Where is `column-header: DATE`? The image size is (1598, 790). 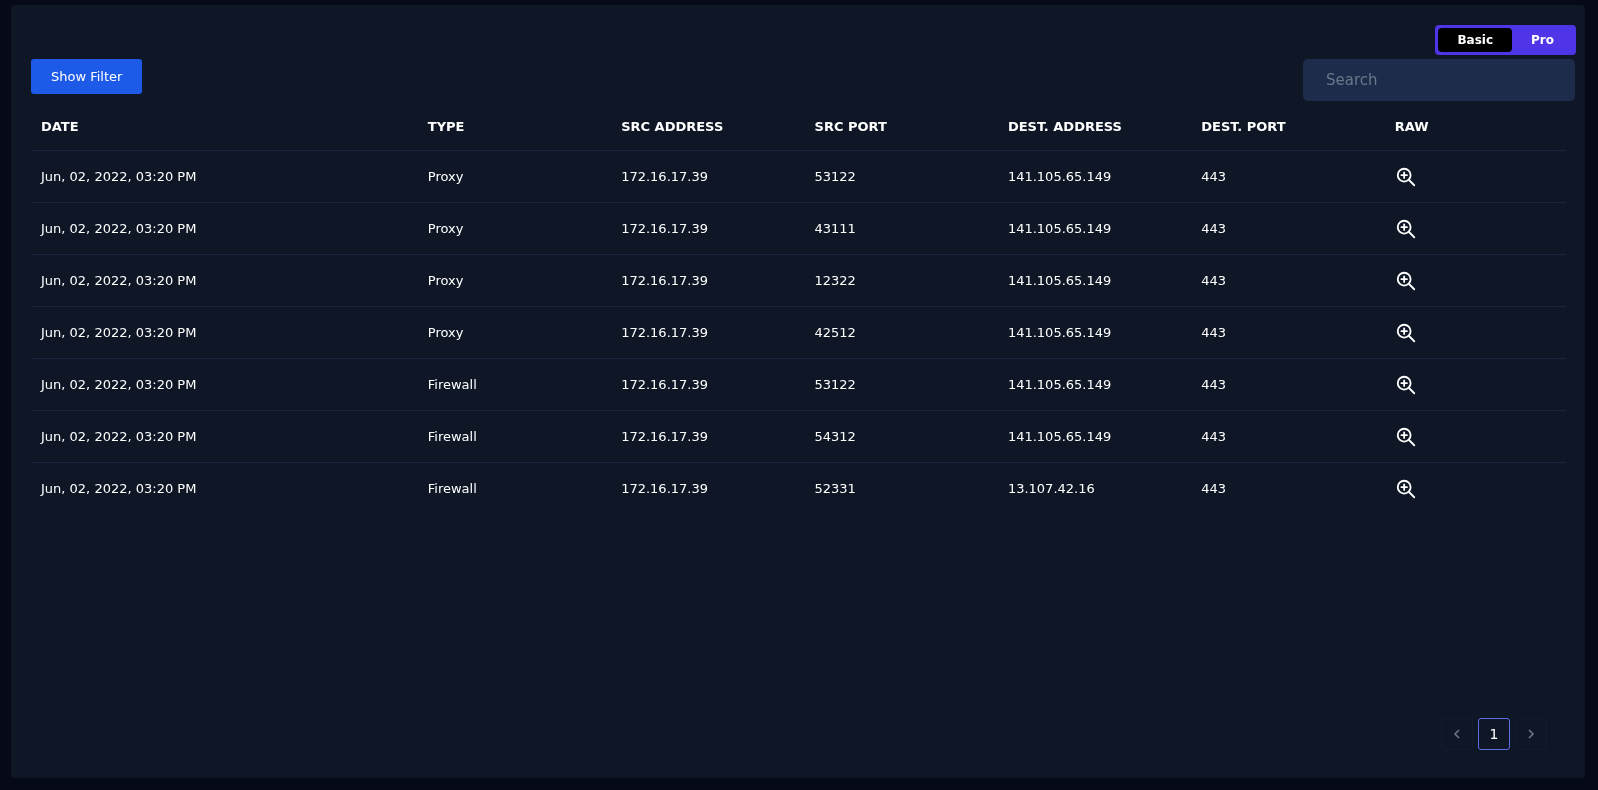
column-header: DATE is located at coordinates (60, 126).